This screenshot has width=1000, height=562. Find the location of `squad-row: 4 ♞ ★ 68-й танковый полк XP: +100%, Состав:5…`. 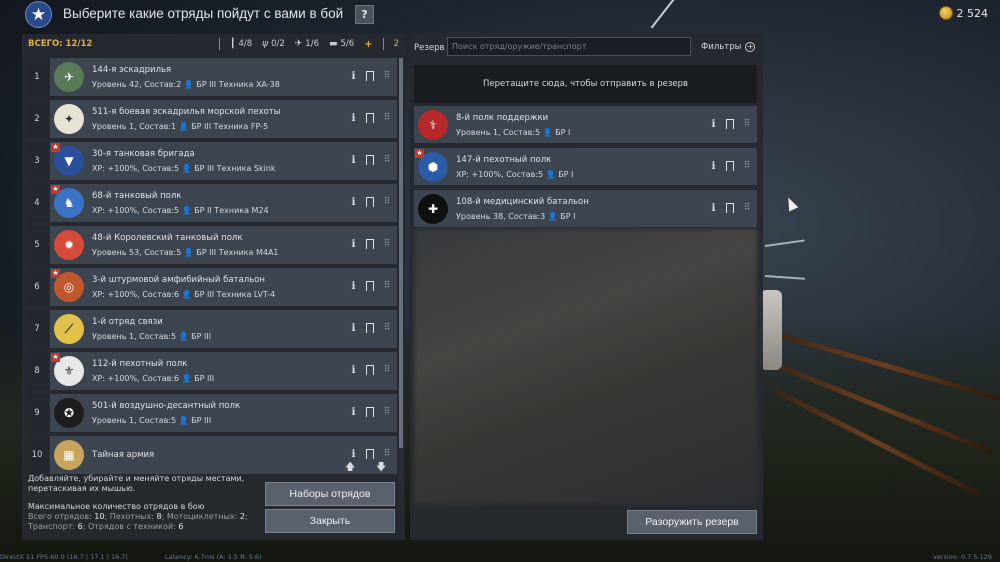

squad-row: 4 ♞ ★ 68-й танковый полк XP: +100%, Состав:5… is located at coordinates (211, 205).